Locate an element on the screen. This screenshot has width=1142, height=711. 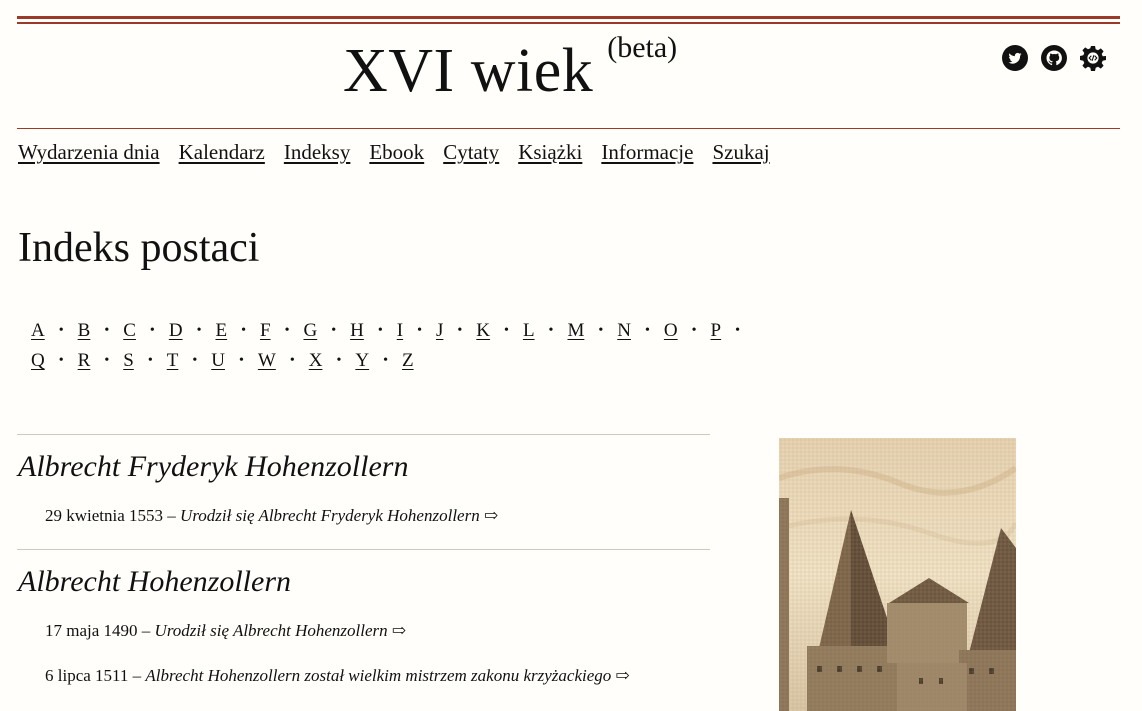
letter-link-t: T is located at coordinates (173, 361).